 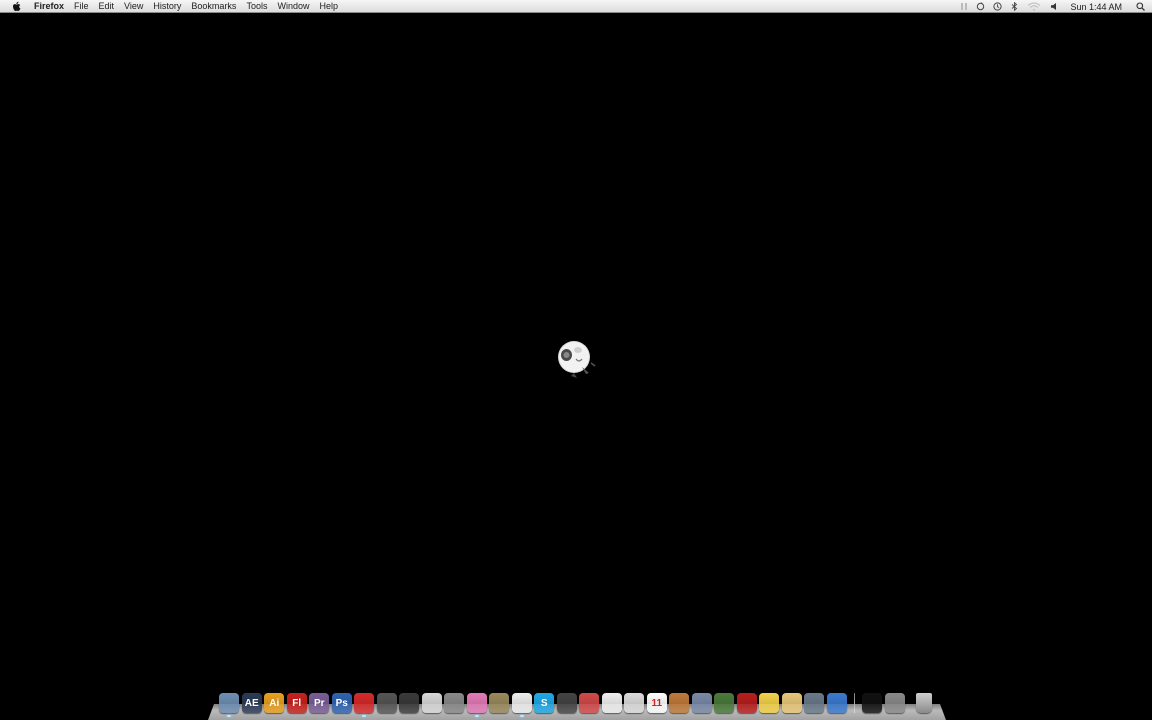 What do you see at coordinates (963, 6) in the screenshot?
I see `pause-bars-icon` at bounding box center [963, 6].